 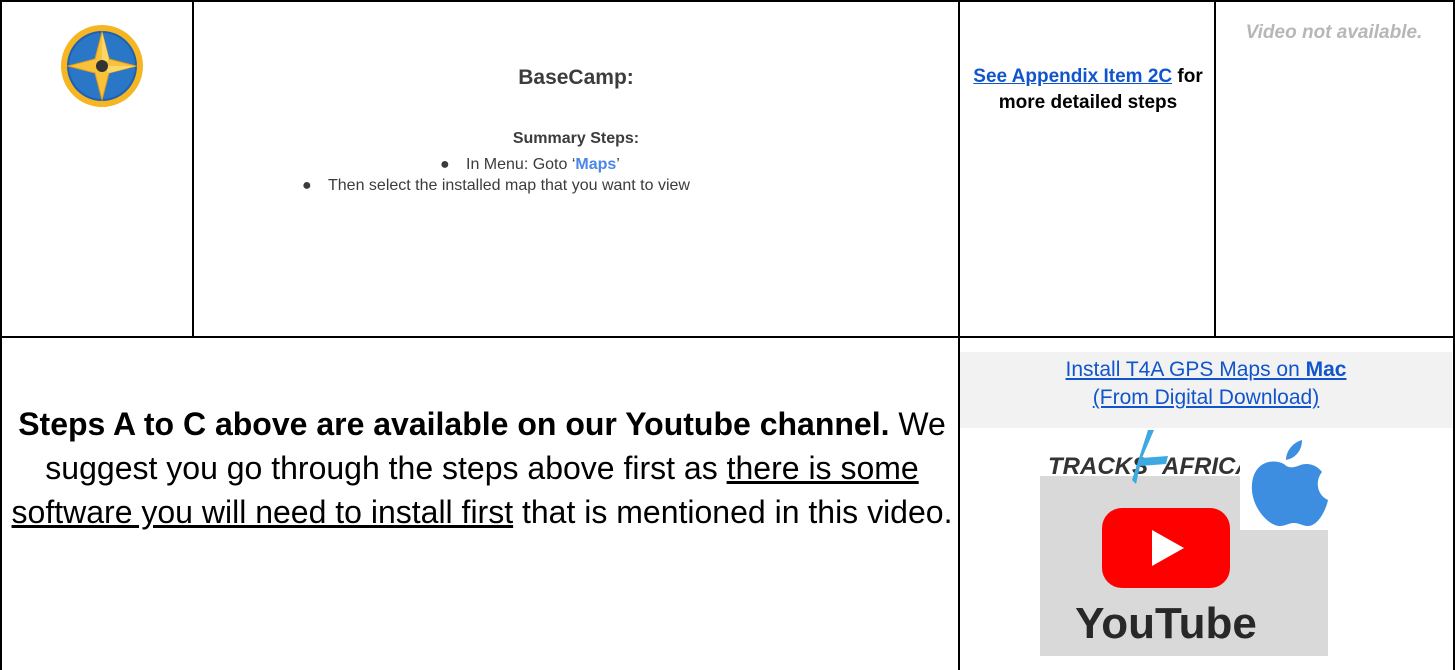 I want to click on table-border-left, so click(x=1, y=335).